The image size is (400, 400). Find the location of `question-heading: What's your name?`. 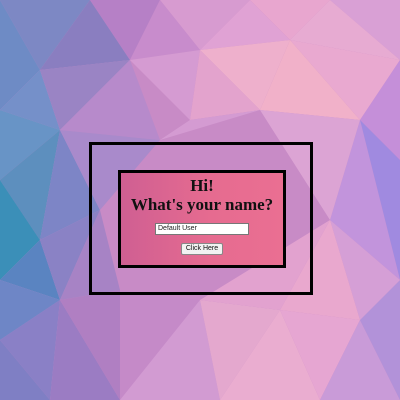

question-heading: What's your name? is located at coordinates (202, 204).